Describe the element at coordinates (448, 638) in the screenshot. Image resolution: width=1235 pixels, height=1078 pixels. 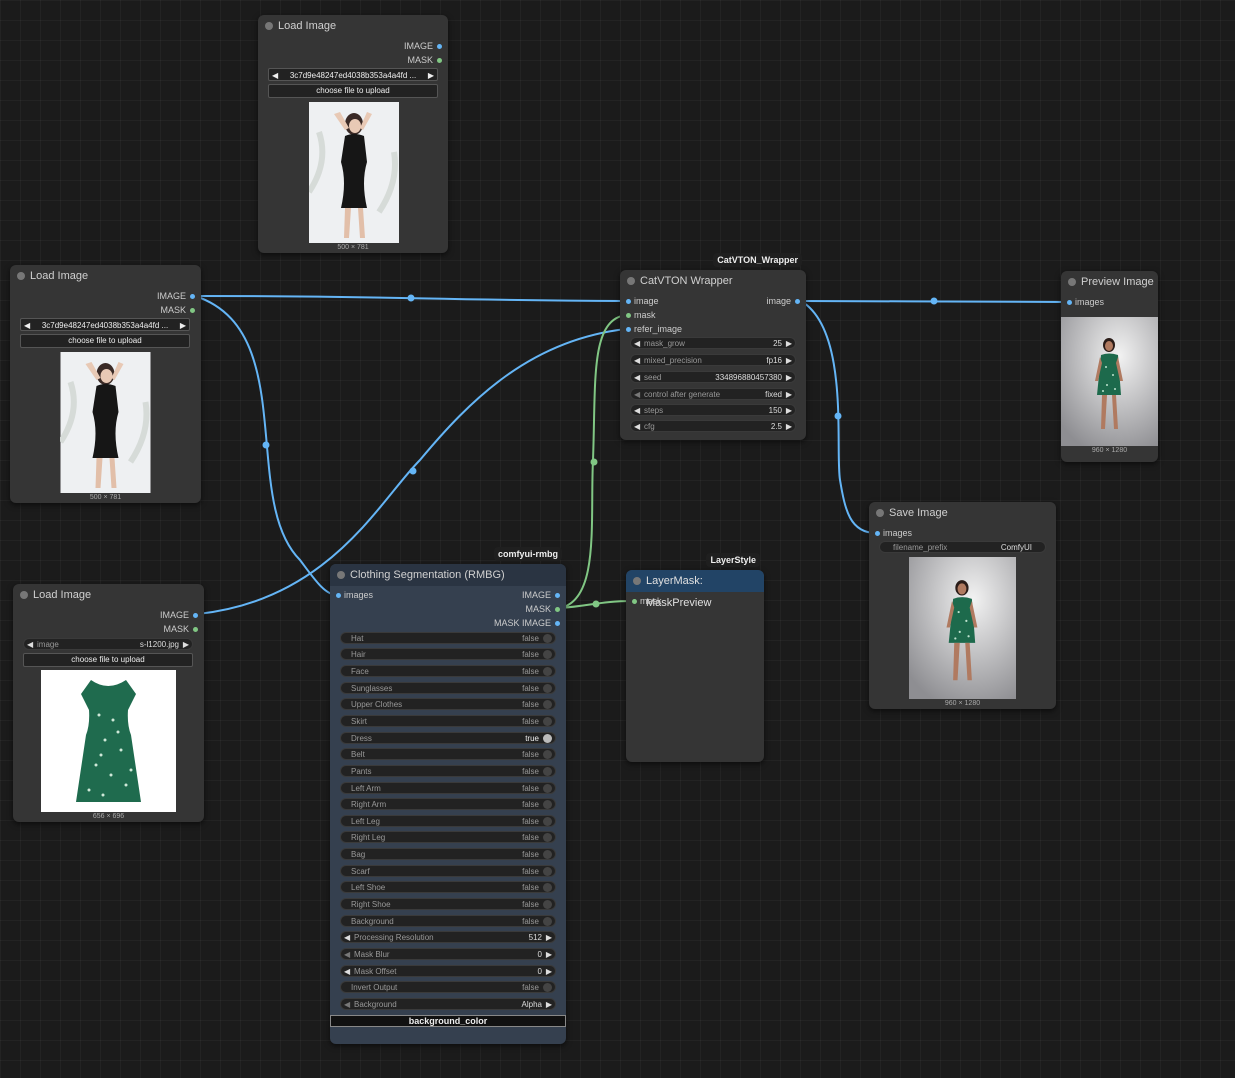
I see `hat-toggle: Hat false` at that location.